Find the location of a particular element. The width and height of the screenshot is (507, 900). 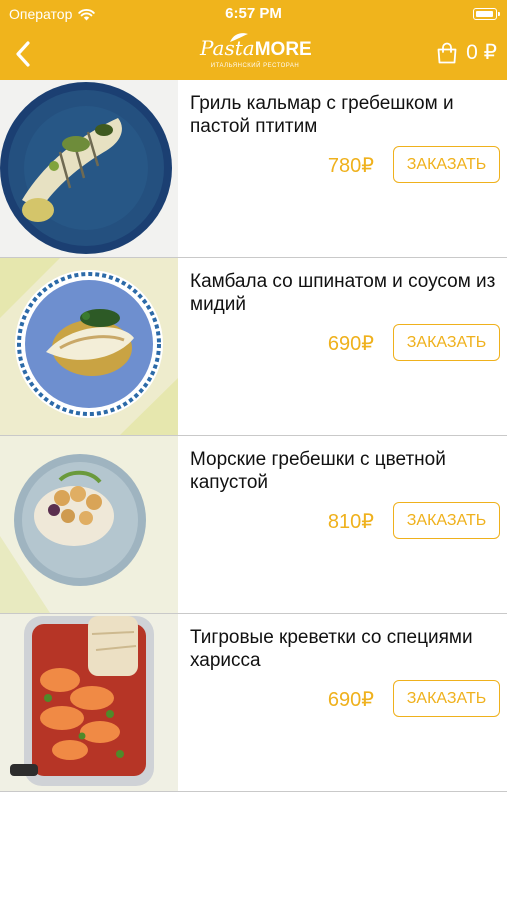

nav-bar: PastaMORE ИТАЛЬЯНСКИЙ РЕСТОРАН 0 ₽ is located at coordinates (253, 54).